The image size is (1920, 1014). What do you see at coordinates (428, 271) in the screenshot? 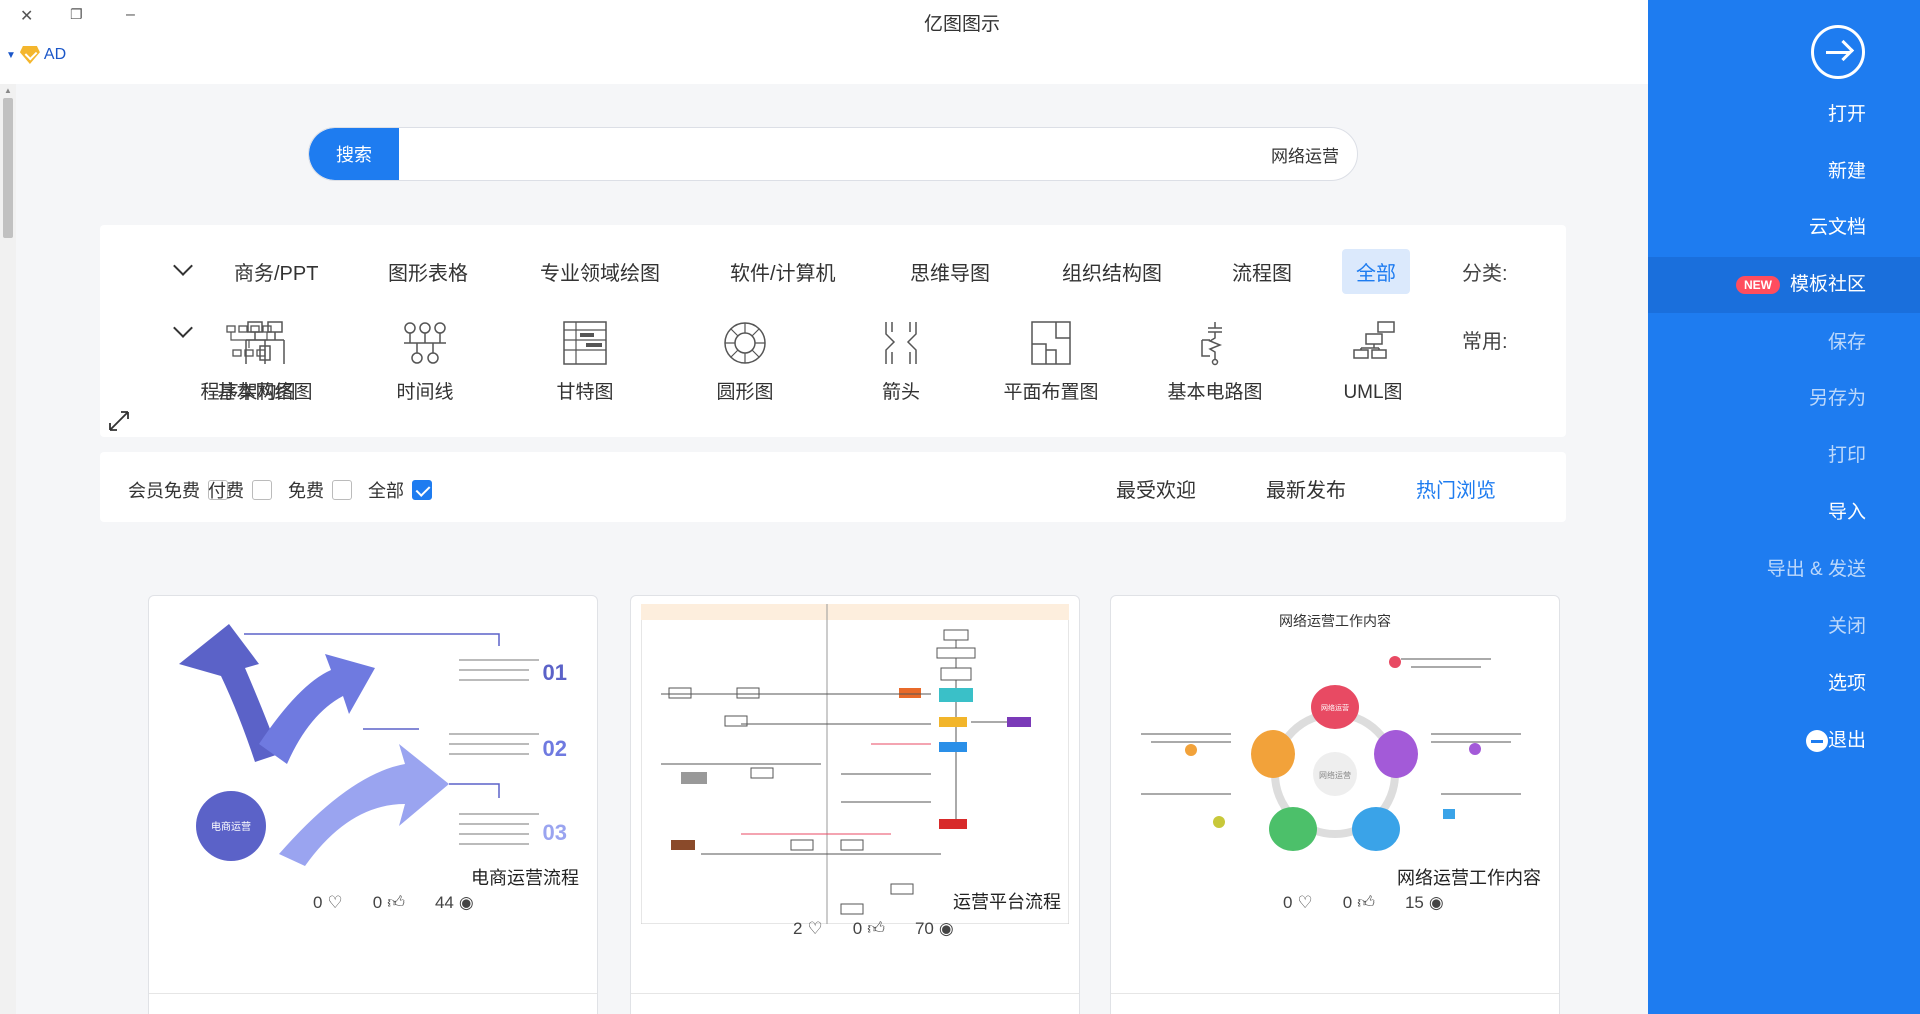
I see `category-graphic-table: 图形表格` at bounding box center [428, 271].